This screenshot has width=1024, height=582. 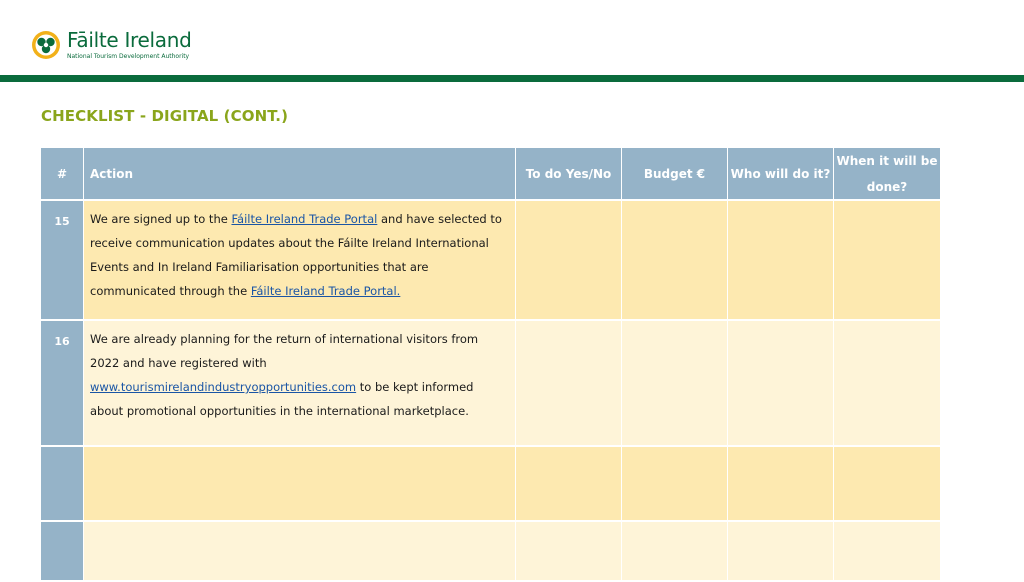 I want to click on column-header-when: When it will be done?, so click(x=887, y=174).